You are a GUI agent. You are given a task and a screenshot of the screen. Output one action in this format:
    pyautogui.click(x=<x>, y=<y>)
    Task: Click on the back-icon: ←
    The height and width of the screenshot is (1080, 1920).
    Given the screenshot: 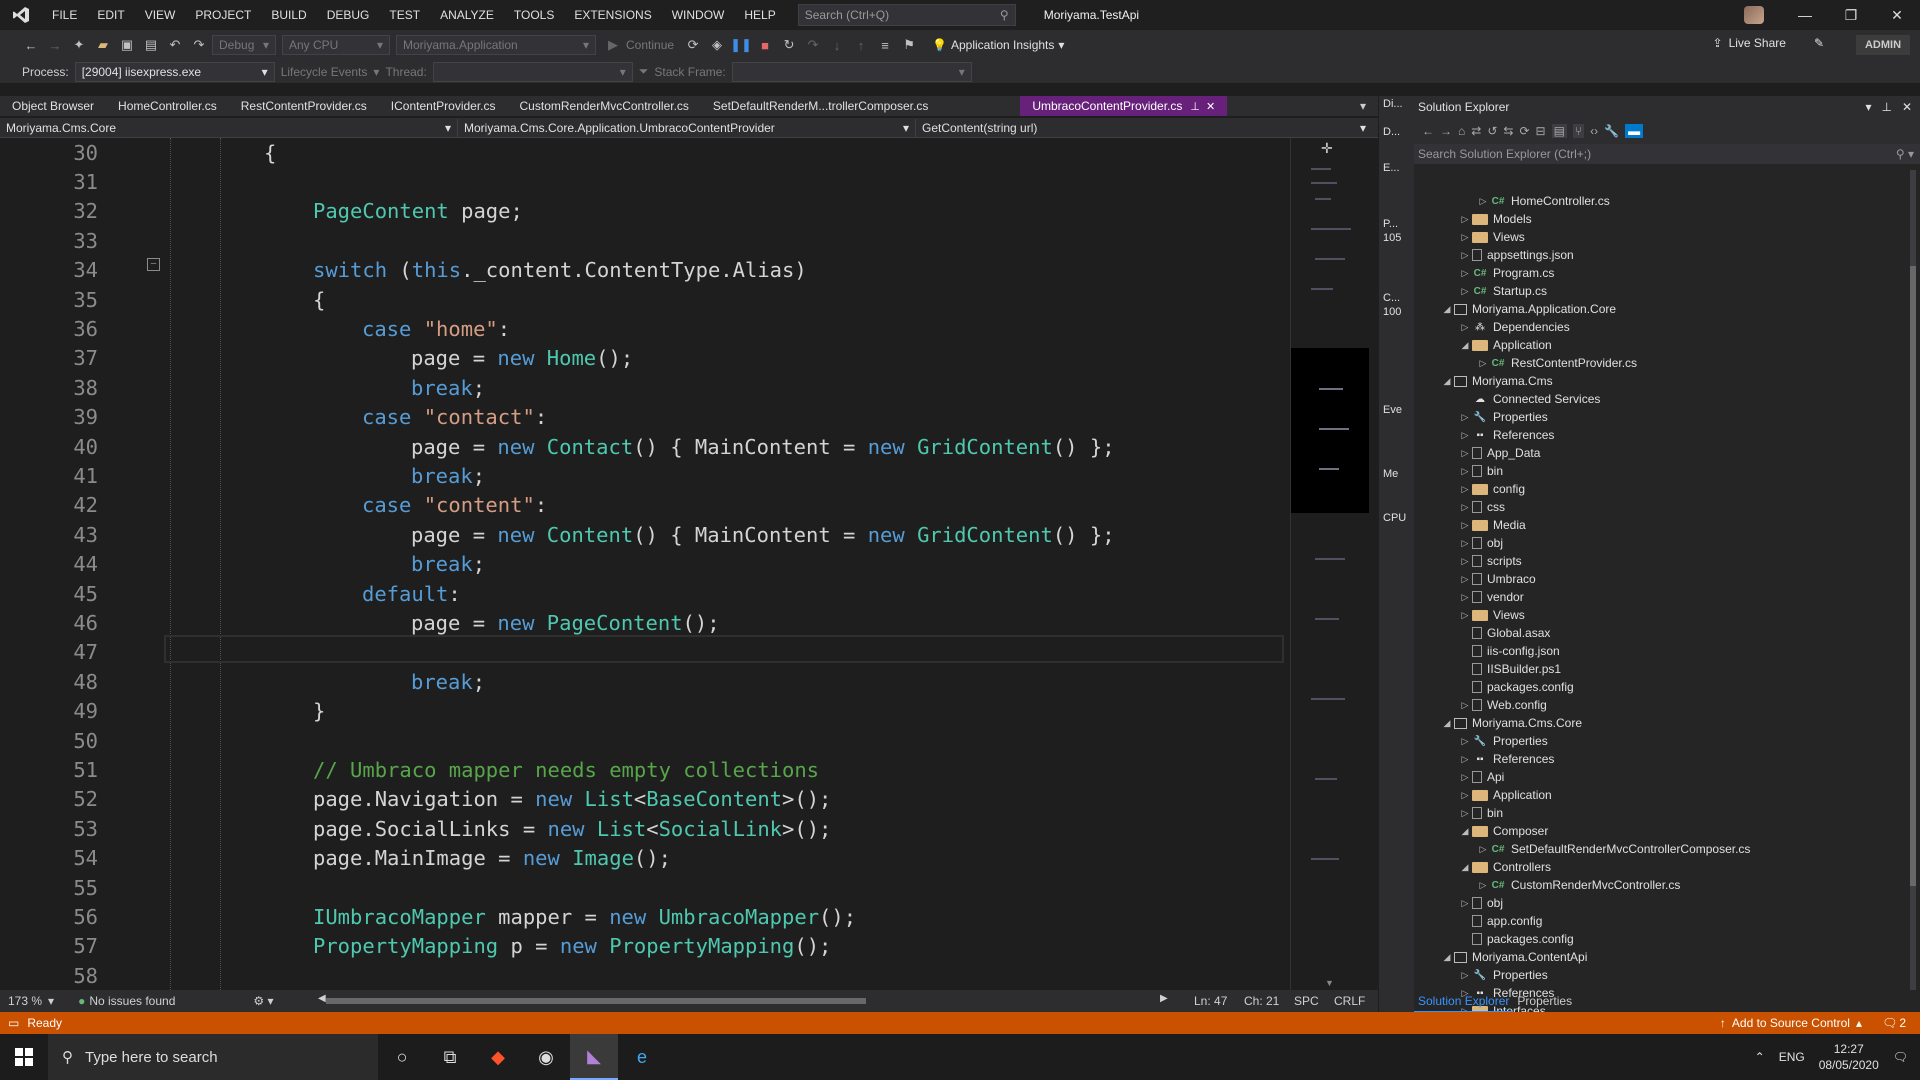 What is the action you would take?
    pyautogui.click(x=1428, y=131)
    